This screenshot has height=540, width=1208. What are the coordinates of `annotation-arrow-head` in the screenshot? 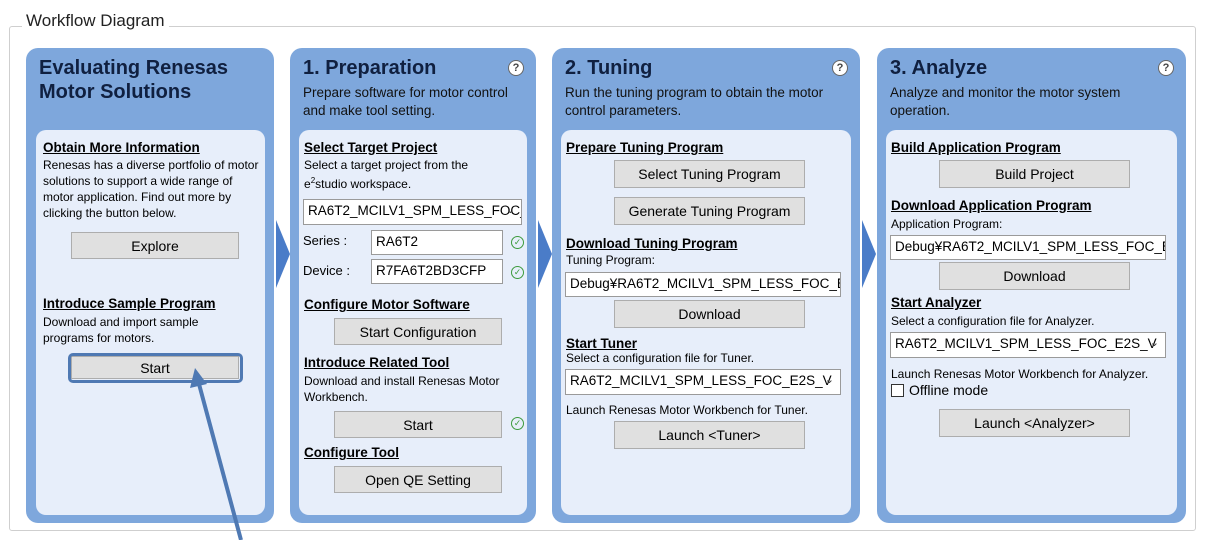 It's located at (198, 378).